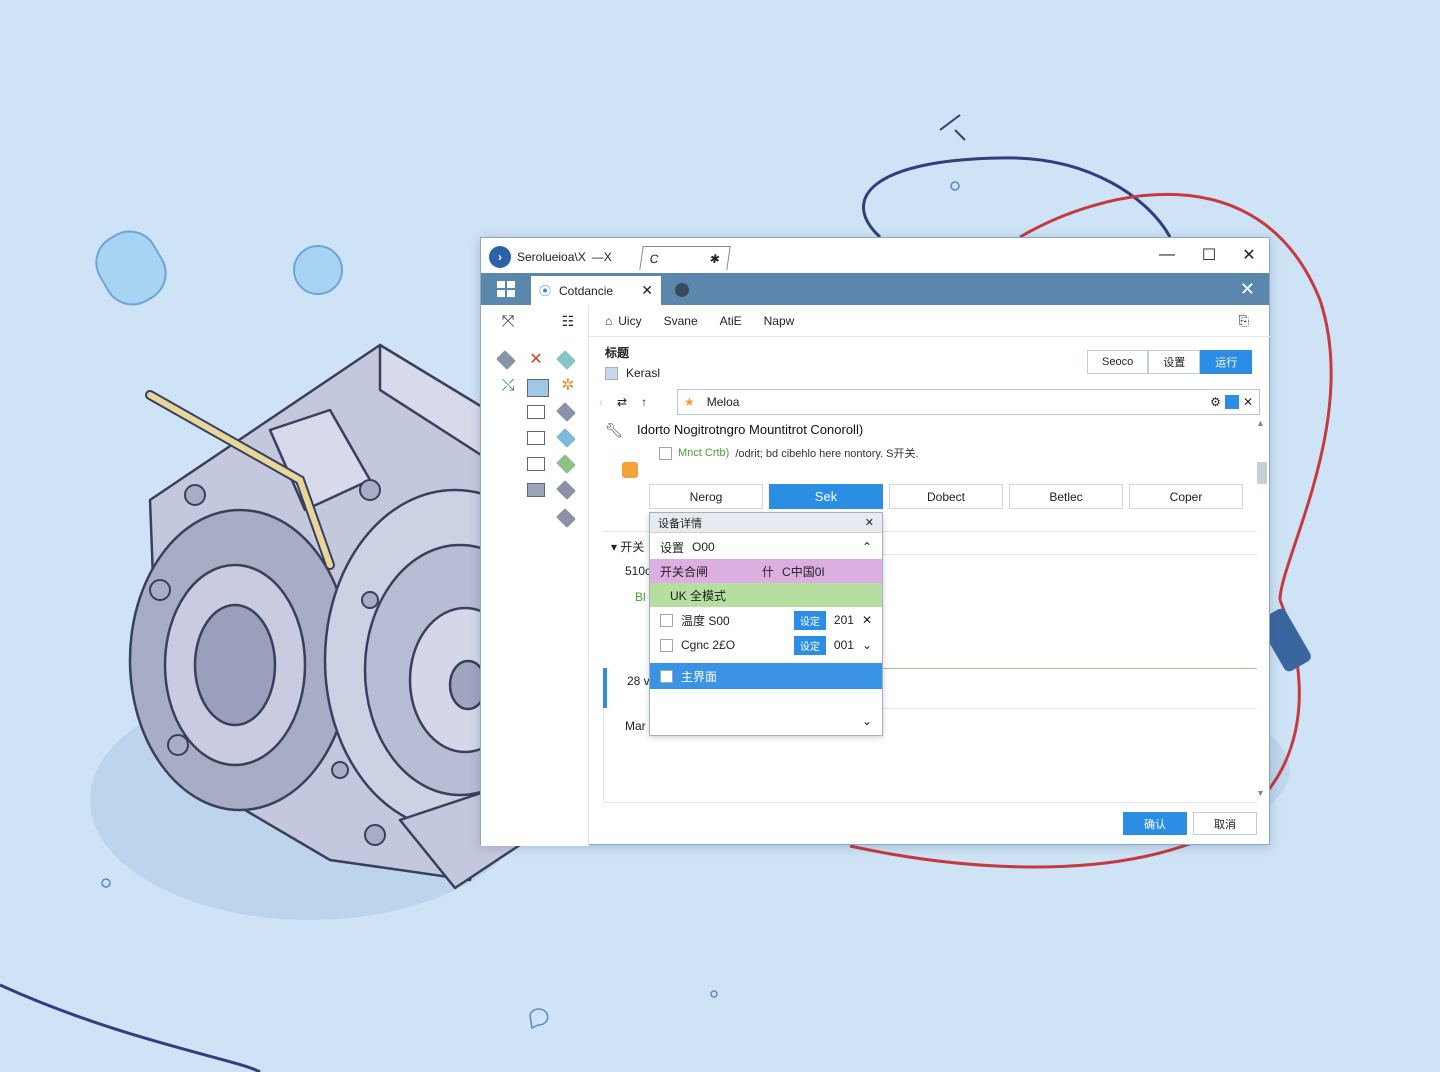 The height and width of the screenshot is (1072, 1440). What do you see at coordinates (1231, 402) in the screenshot?
I see `search-toggle` at bounding box center [1231, 402].